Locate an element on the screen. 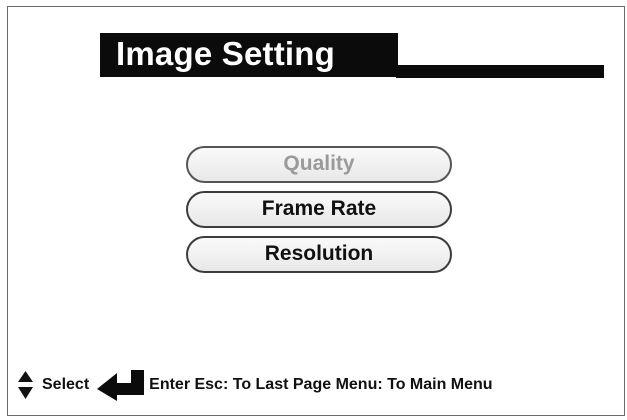 The height and width of the screenshot is (420, 627). image-setting-menu: Quality Frame Rate Resolution is located at coordinates (319, 213).